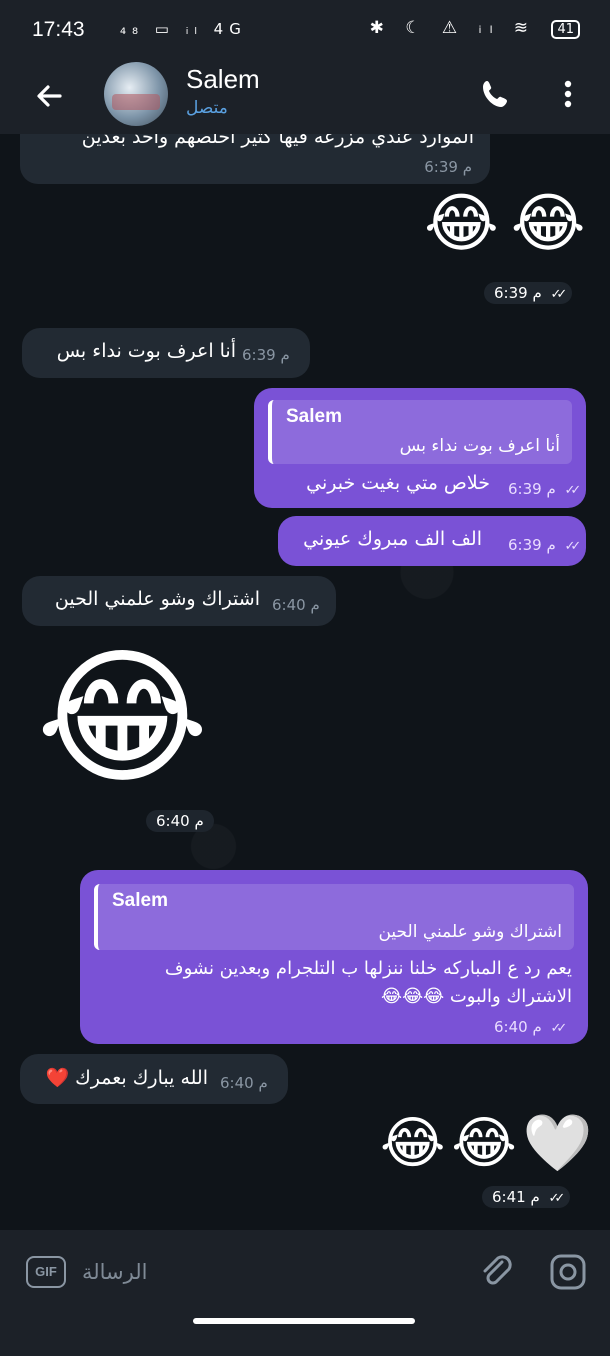 This screenshot has height=1356, width=610. I want to click on status-system-icons: ✱ ☾ ⚠ ᵢₗ ≋, so click(453, 28).